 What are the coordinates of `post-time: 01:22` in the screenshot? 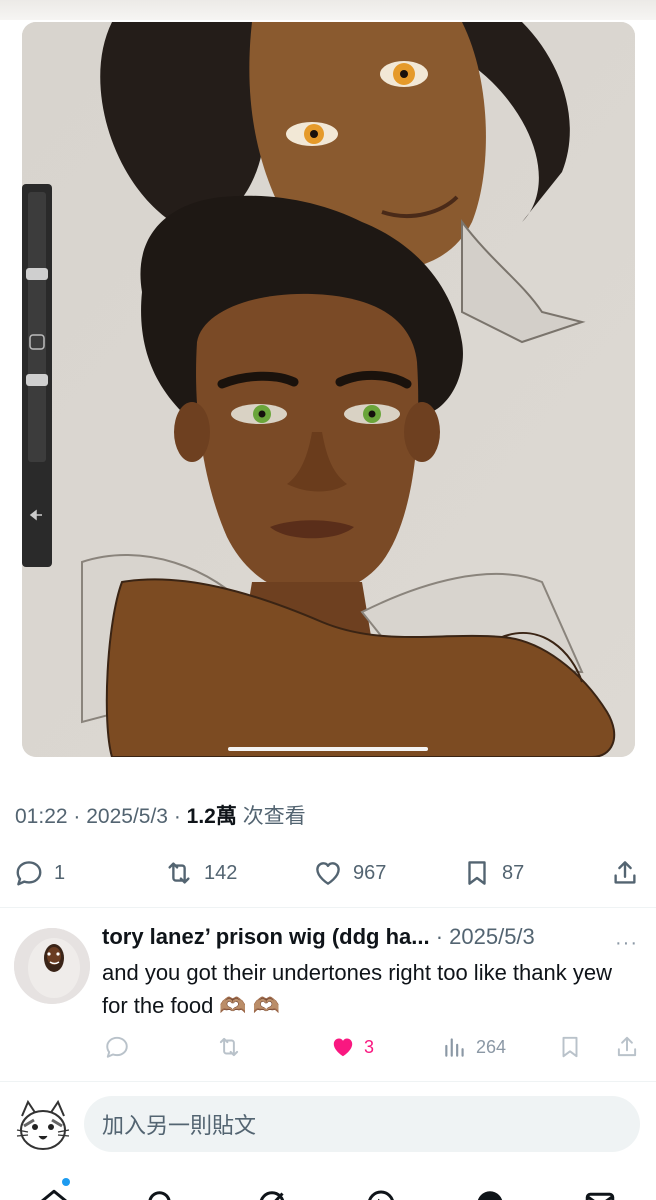 It's located at (41, 816).